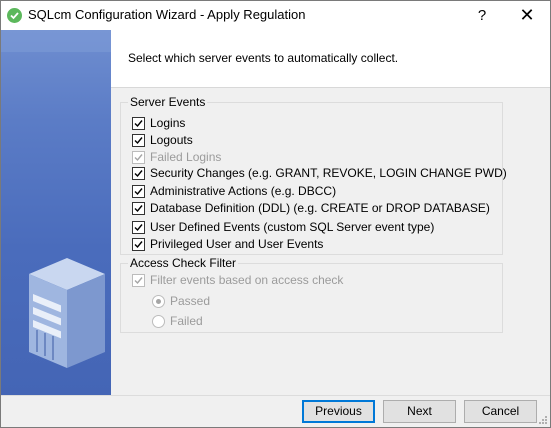 This screenshot has width=551, height=428. What do you see at coordinates (237, 244) in the screenshot?
I see `checkbox-label: Privileged User and User Events` at bounding box center [237, 244].